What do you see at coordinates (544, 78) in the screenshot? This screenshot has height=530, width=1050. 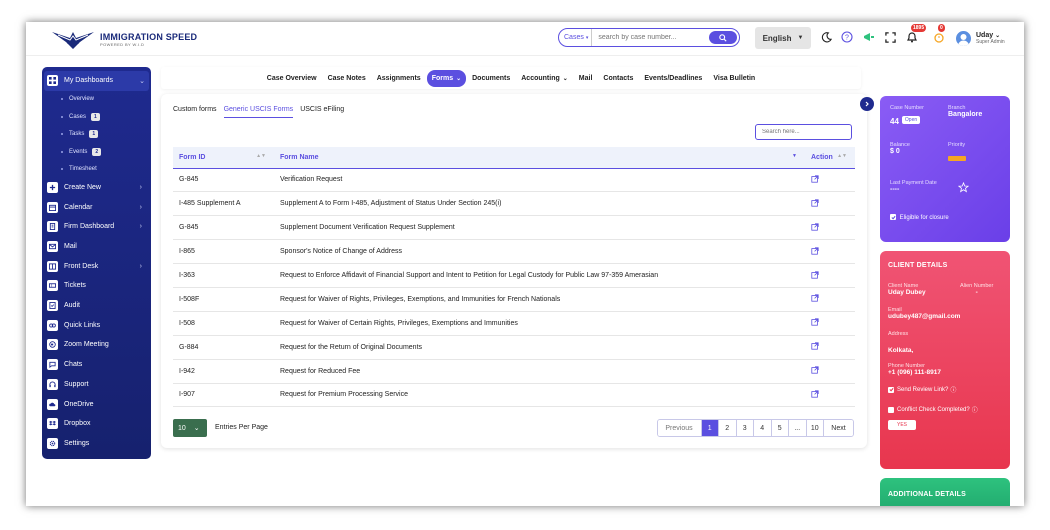 I see `tab-accounting: Accounting ⌄` at bounding box center [544, 78].